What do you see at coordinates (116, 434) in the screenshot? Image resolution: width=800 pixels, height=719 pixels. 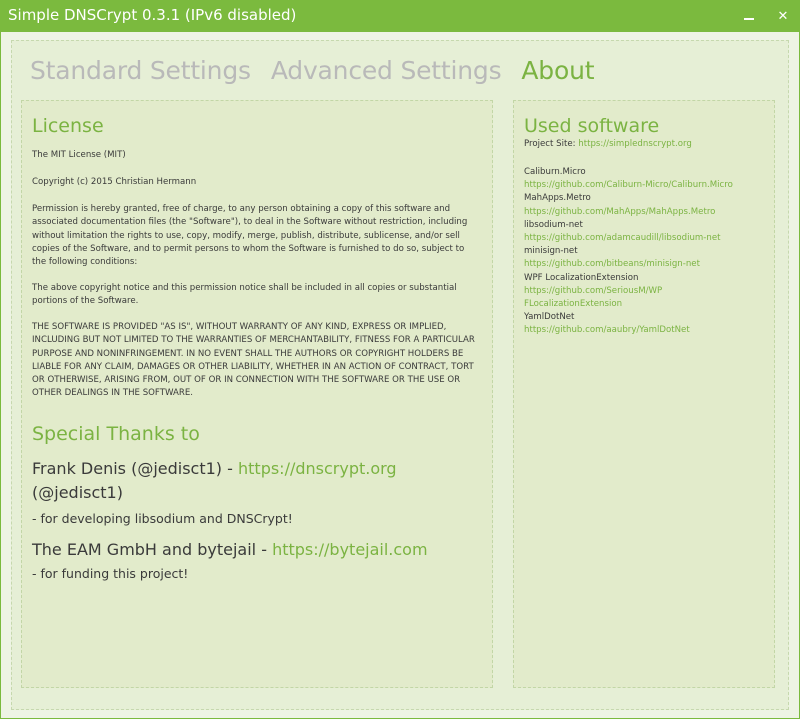 I see `thanks-heading: Special Thanks to` at bounding box center [116, 434].